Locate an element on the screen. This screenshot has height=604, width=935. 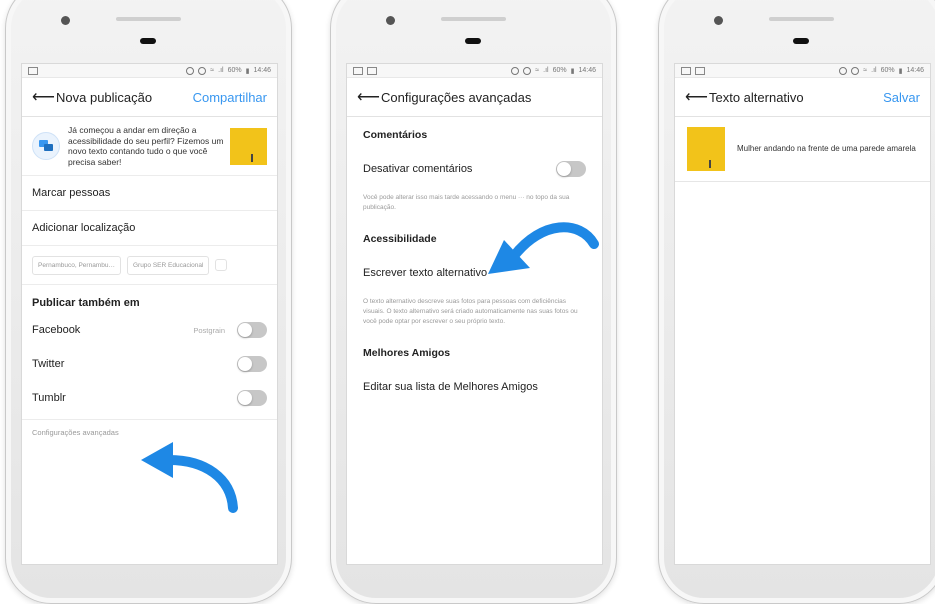
chat-bubbles-icon is located at coordinates (46, 146).